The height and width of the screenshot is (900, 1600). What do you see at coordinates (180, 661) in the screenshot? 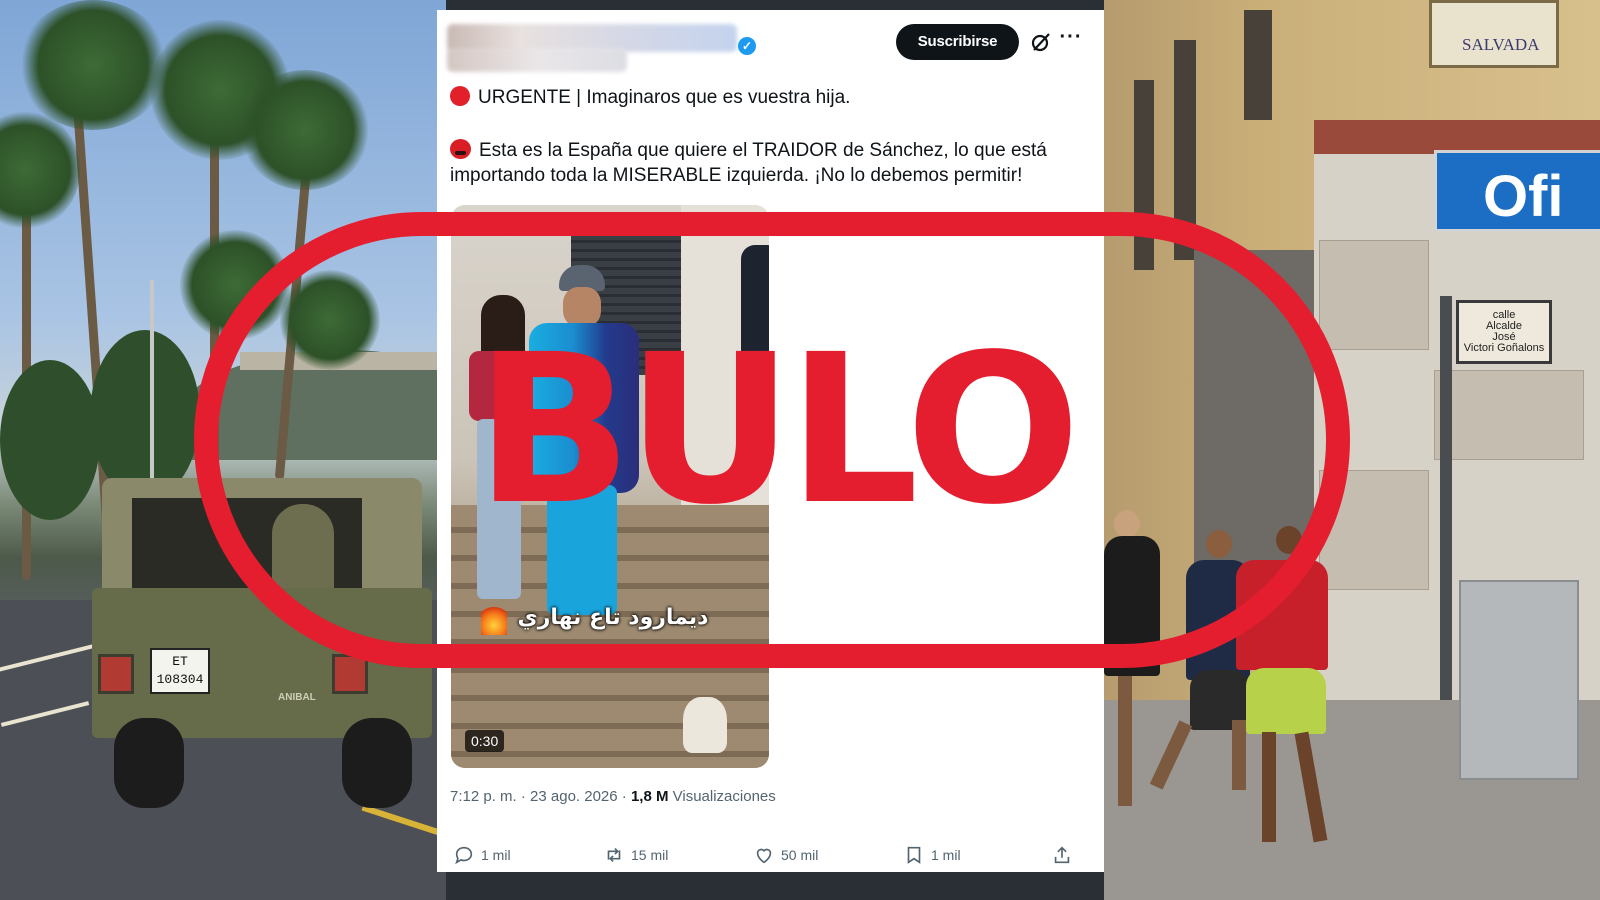
I see `plate-line-1: ET` at bounding box center [180, 661].